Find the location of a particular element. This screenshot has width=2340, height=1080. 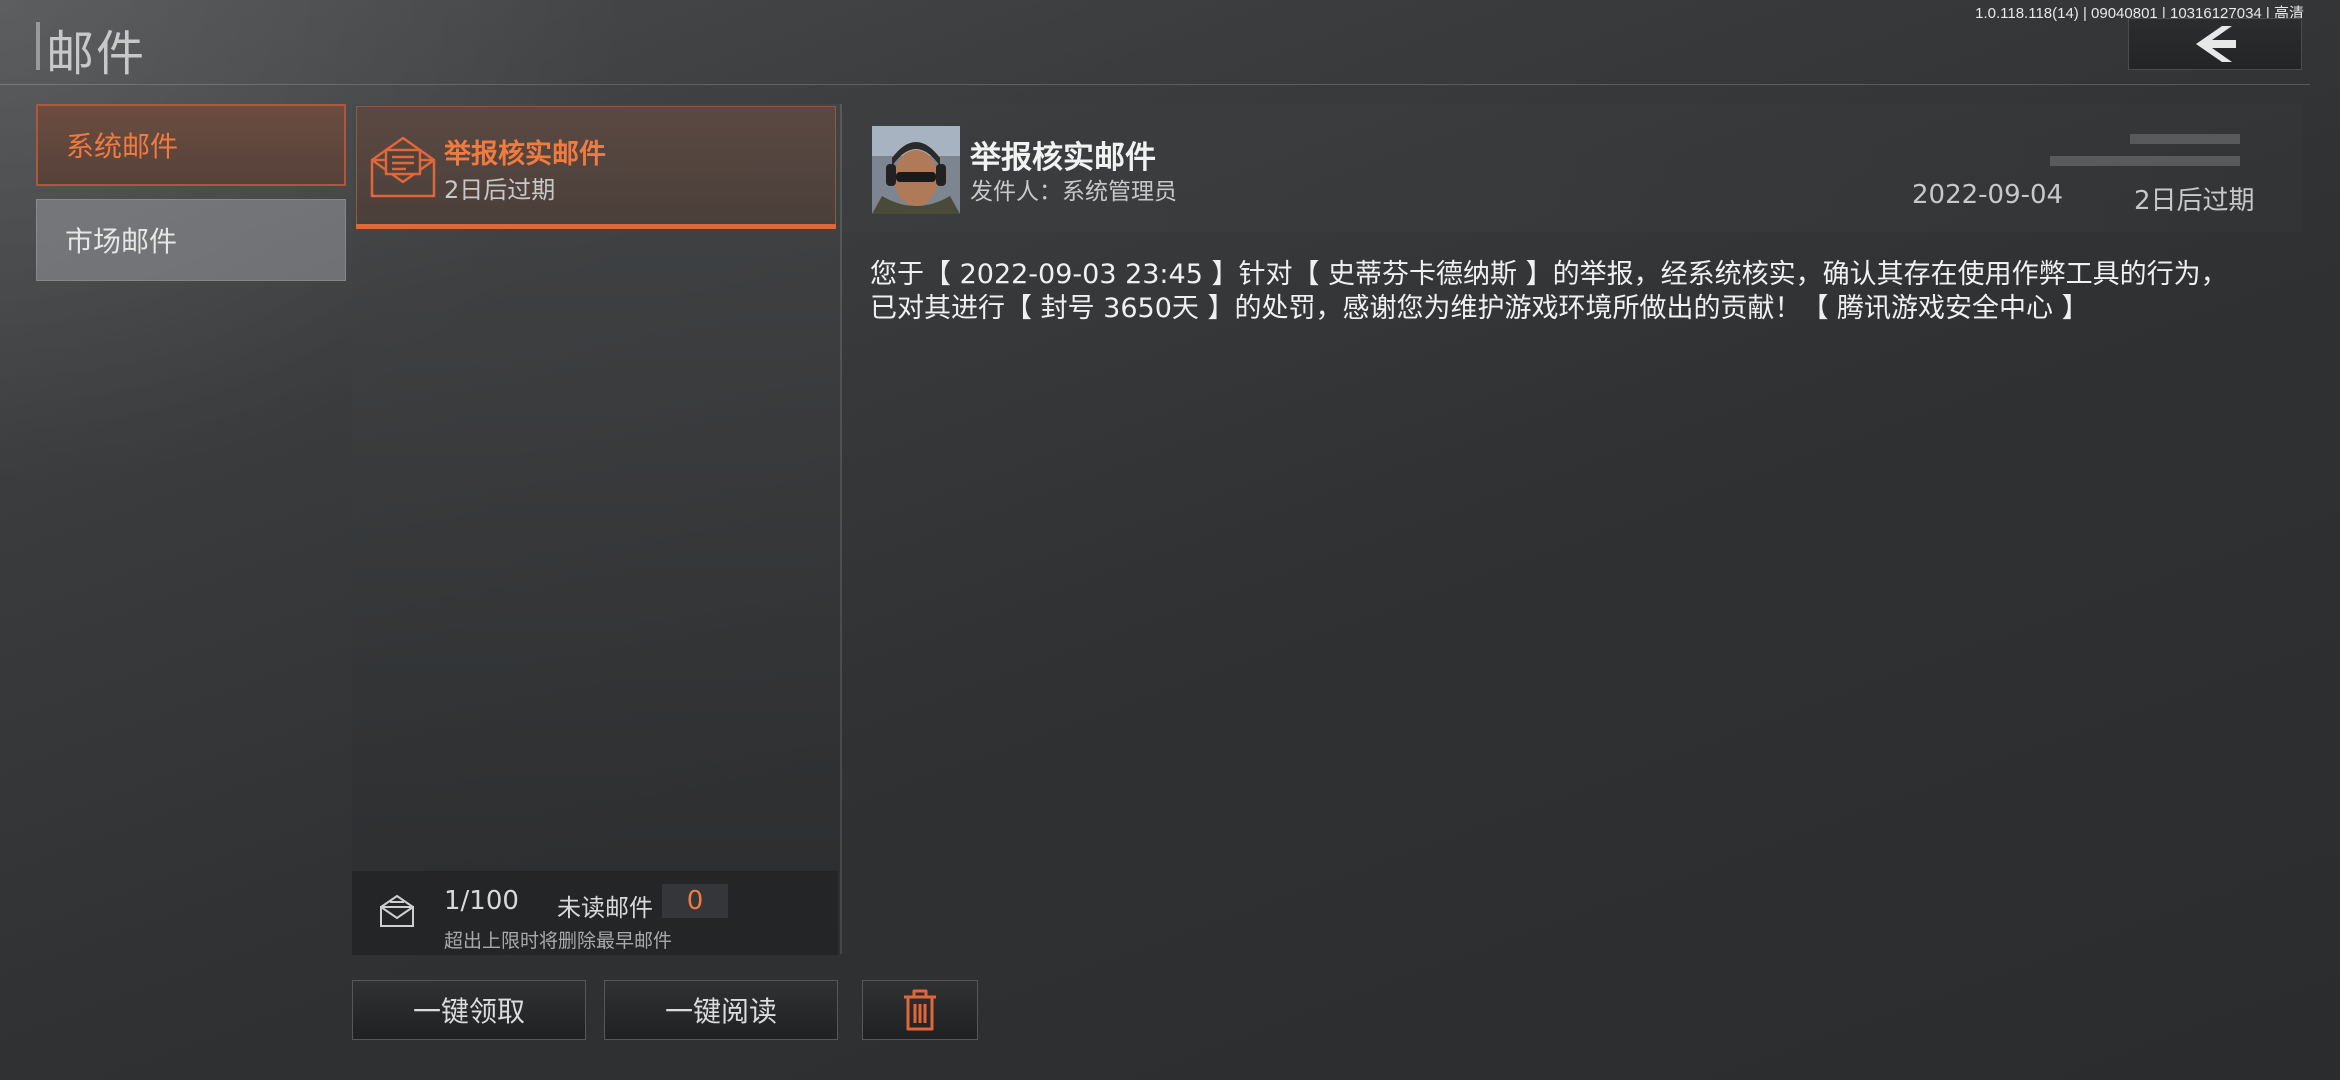

envelope-open-icon is located at coordinates (403, 167).